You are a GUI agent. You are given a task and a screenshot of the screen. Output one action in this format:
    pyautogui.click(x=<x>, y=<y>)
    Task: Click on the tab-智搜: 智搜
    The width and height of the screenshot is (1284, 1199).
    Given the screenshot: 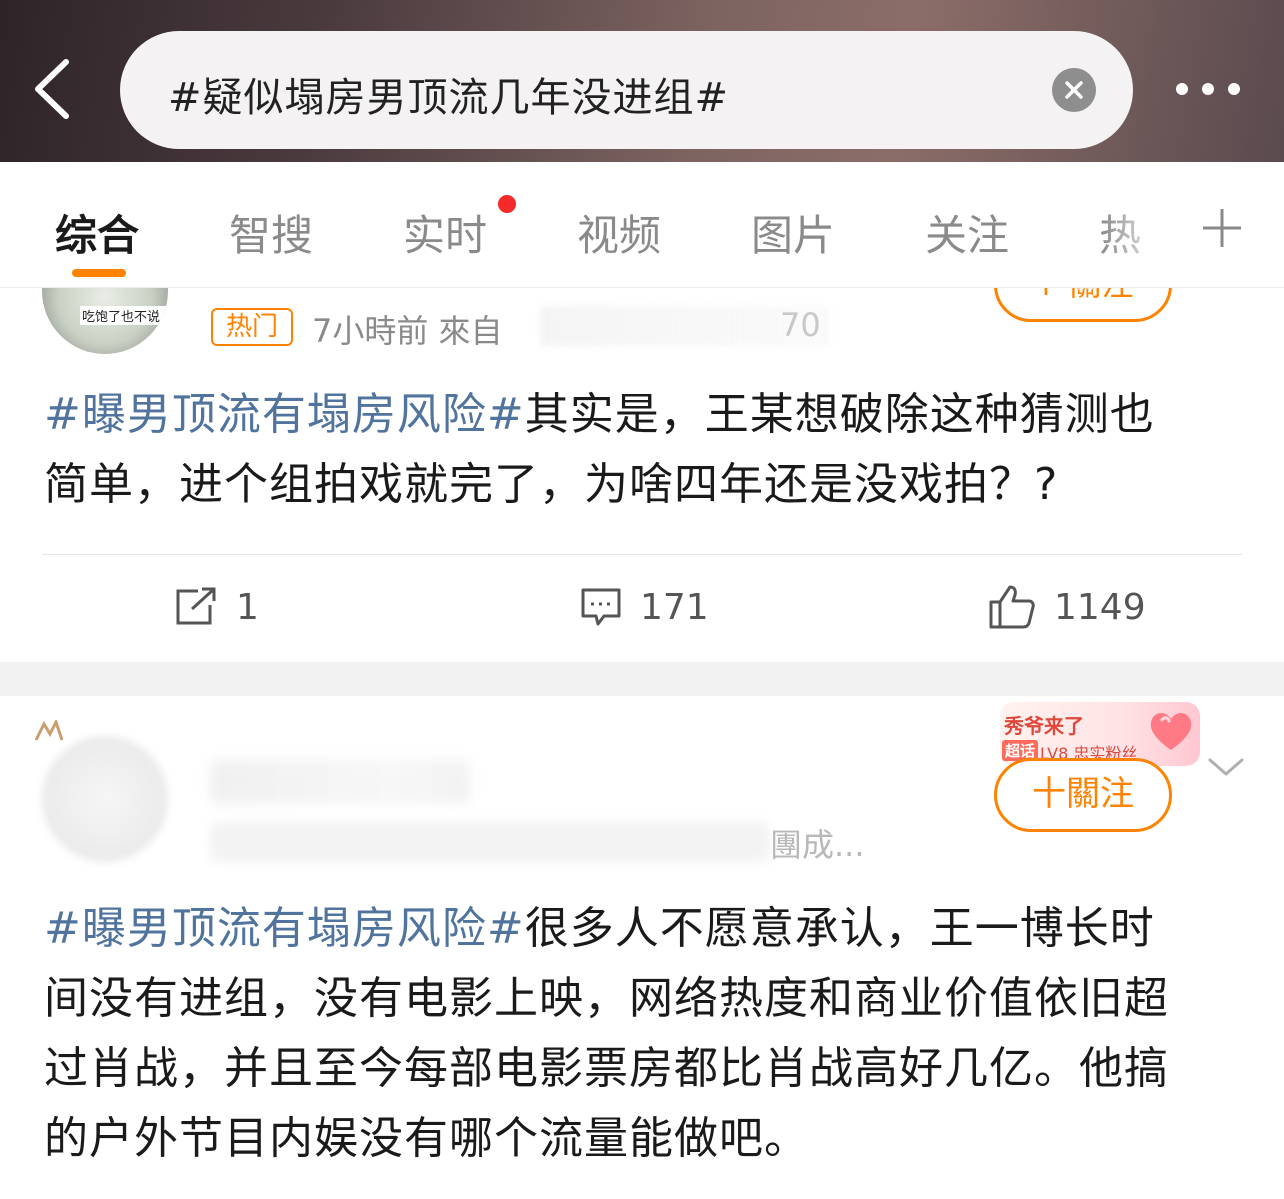 What is the action you would take?
    pyautogui.click(x=271, y=232)
    